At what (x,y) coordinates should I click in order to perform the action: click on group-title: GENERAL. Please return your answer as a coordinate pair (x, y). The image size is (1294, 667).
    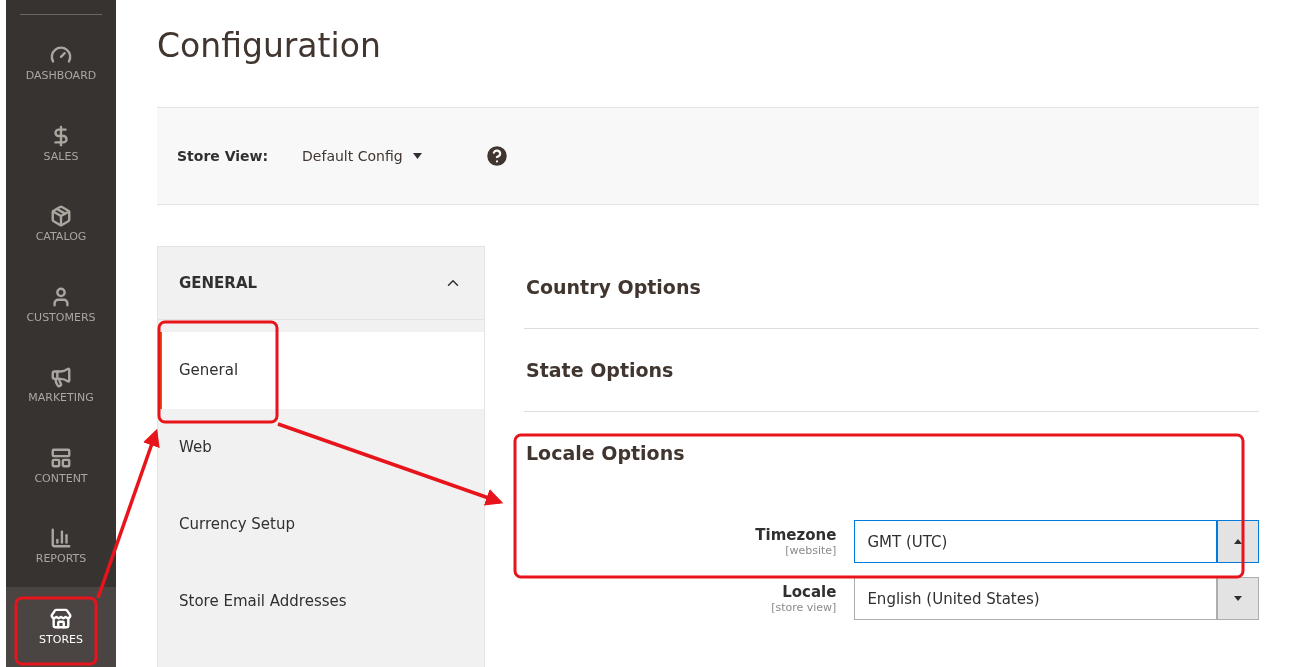
    Looking at the image, I should click on (218, 283).